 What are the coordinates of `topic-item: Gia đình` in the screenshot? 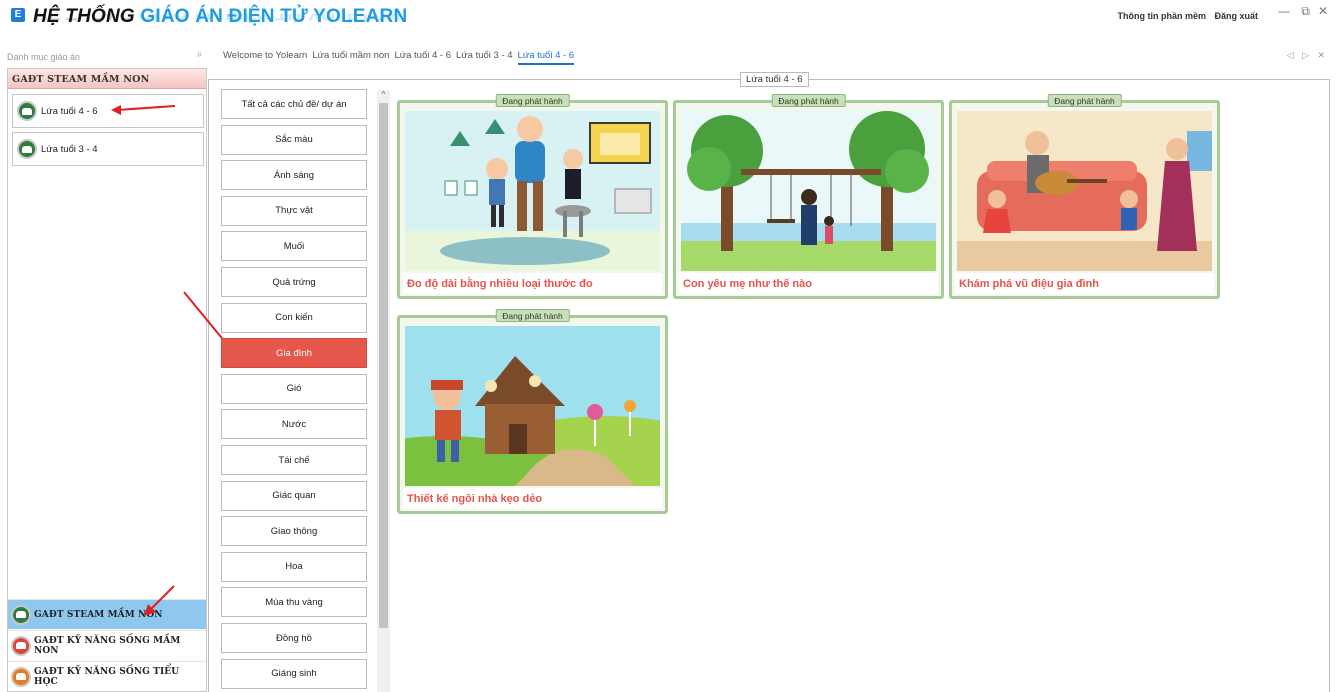 It's located at (294, 353).